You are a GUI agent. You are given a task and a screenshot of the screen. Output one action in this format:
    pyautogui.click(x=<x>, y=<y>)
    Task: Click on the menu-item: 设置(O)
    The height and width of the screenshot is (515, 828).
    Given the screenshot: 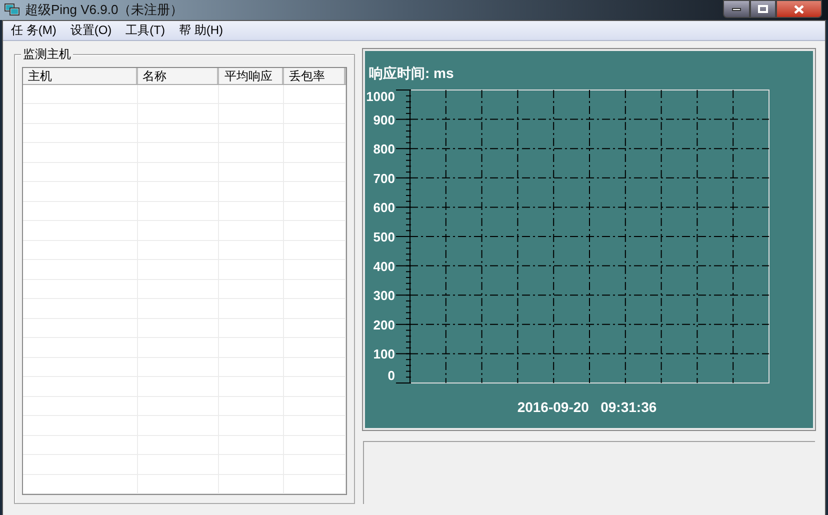 What is the action you would take?
    pyautogui.click(x=91, y=30)
    